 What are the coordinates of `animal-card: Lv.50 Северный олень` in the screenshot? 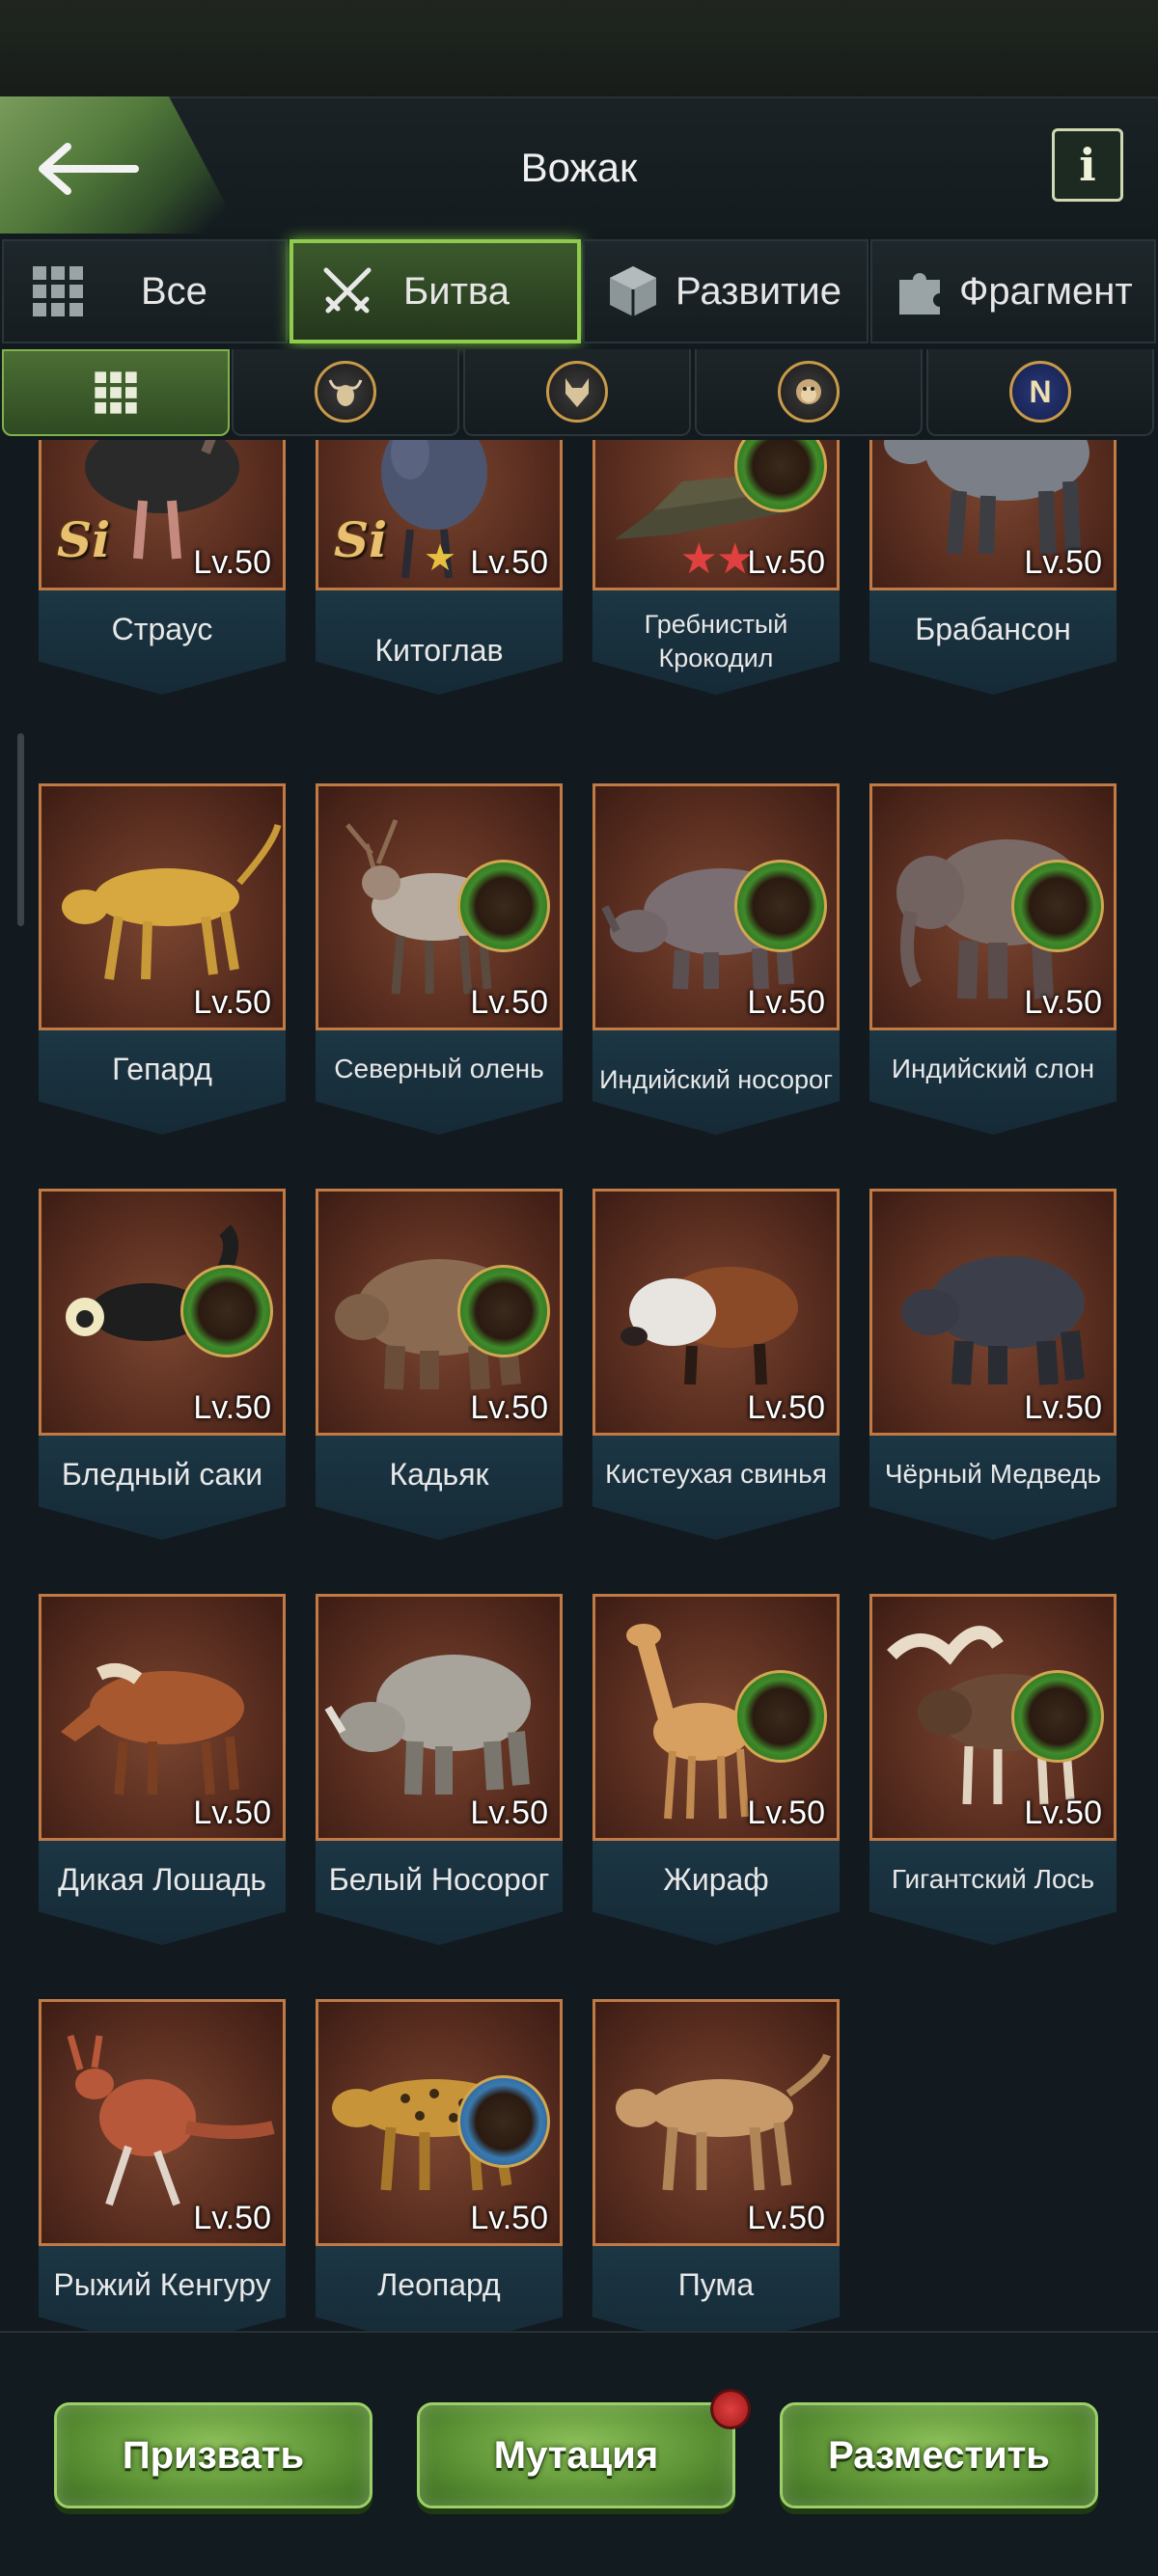 It's located at (439, 959).